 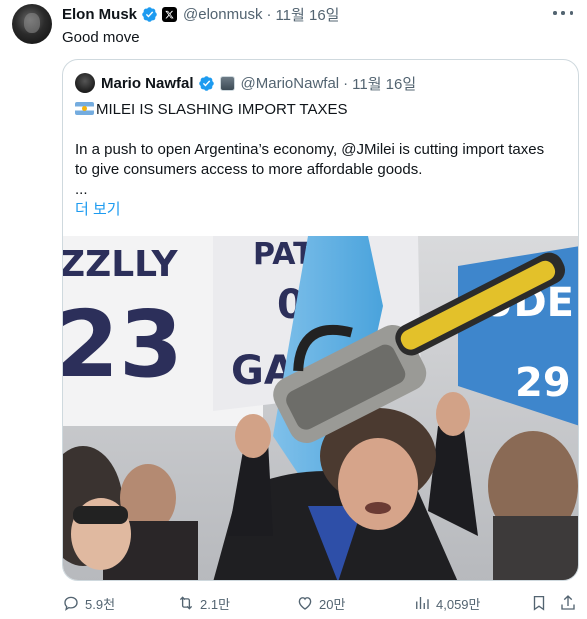 What do you see at coordinates (84, 108) in the screenshot?
I see `argentina-flag-icon` at bounding box center [84, 108].